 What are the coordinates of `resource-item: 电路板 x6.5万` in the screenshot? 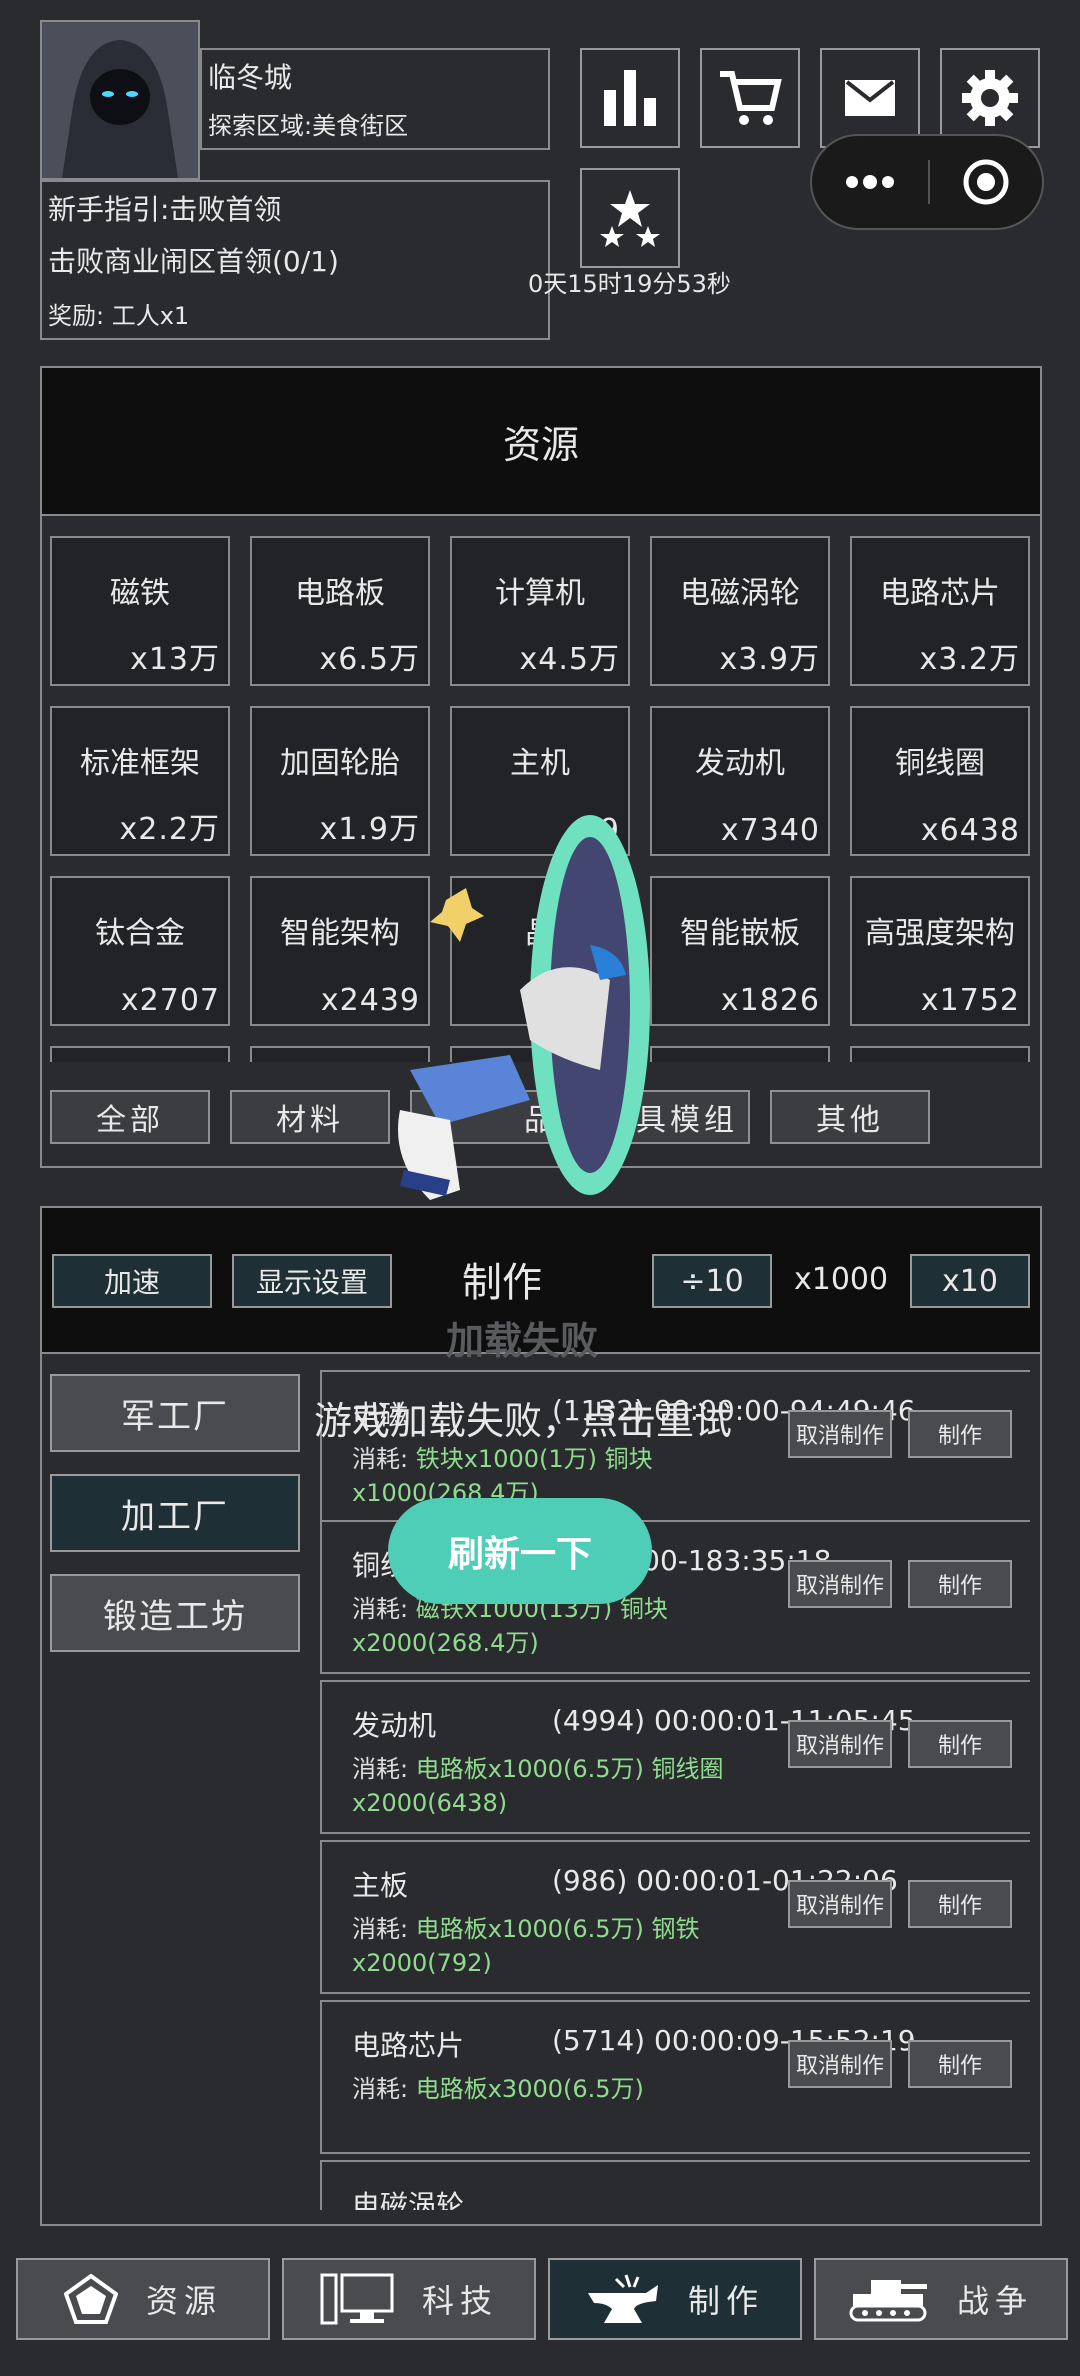 It's located at (340, 611).